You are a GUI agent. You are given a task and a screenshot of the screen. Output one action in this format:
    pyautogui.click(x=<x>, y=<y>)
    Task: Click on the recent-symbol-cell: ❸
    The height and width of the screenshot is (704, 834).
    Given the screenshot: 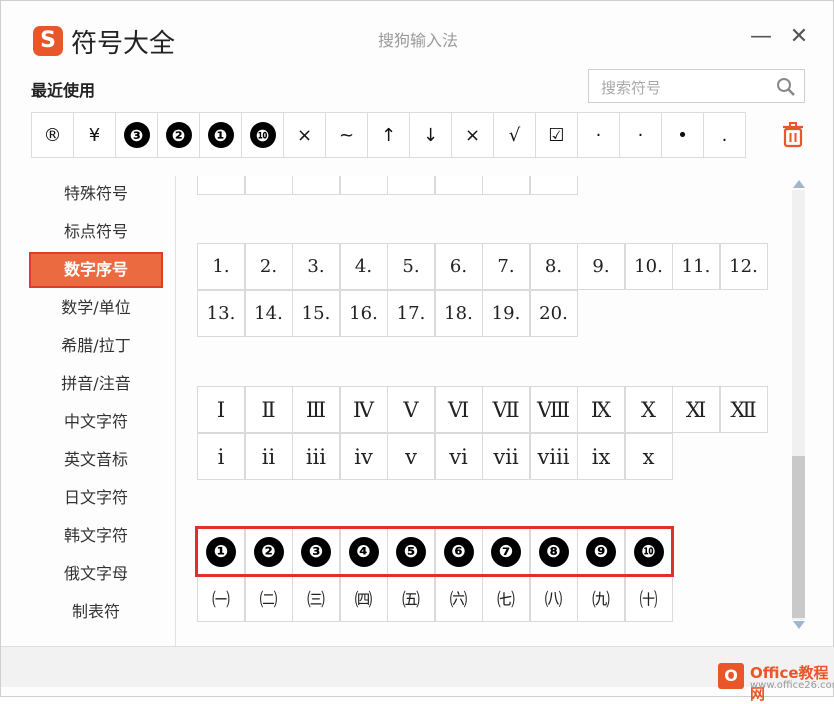 What is the action you would take?
    pyautogui.click(x=136, y=135)
    